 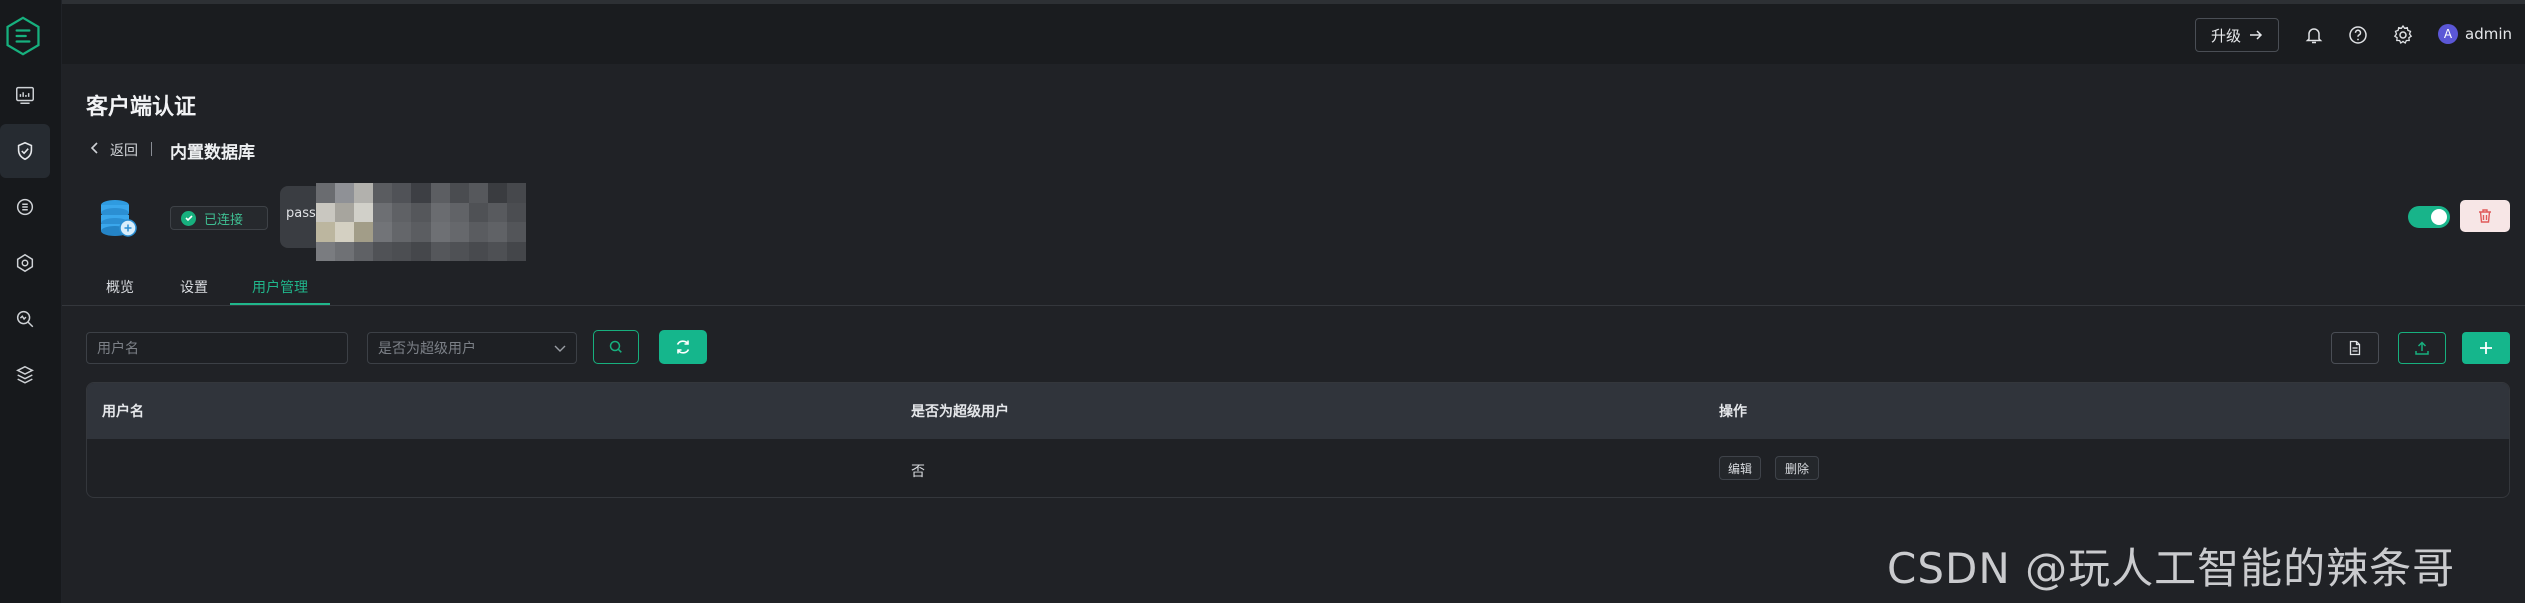 What do you see at coordinates (1298, 411) in the screenshot?
I see `table-header: 用户名 是否为超级用户 操作` at bounding box center [1298, 411].